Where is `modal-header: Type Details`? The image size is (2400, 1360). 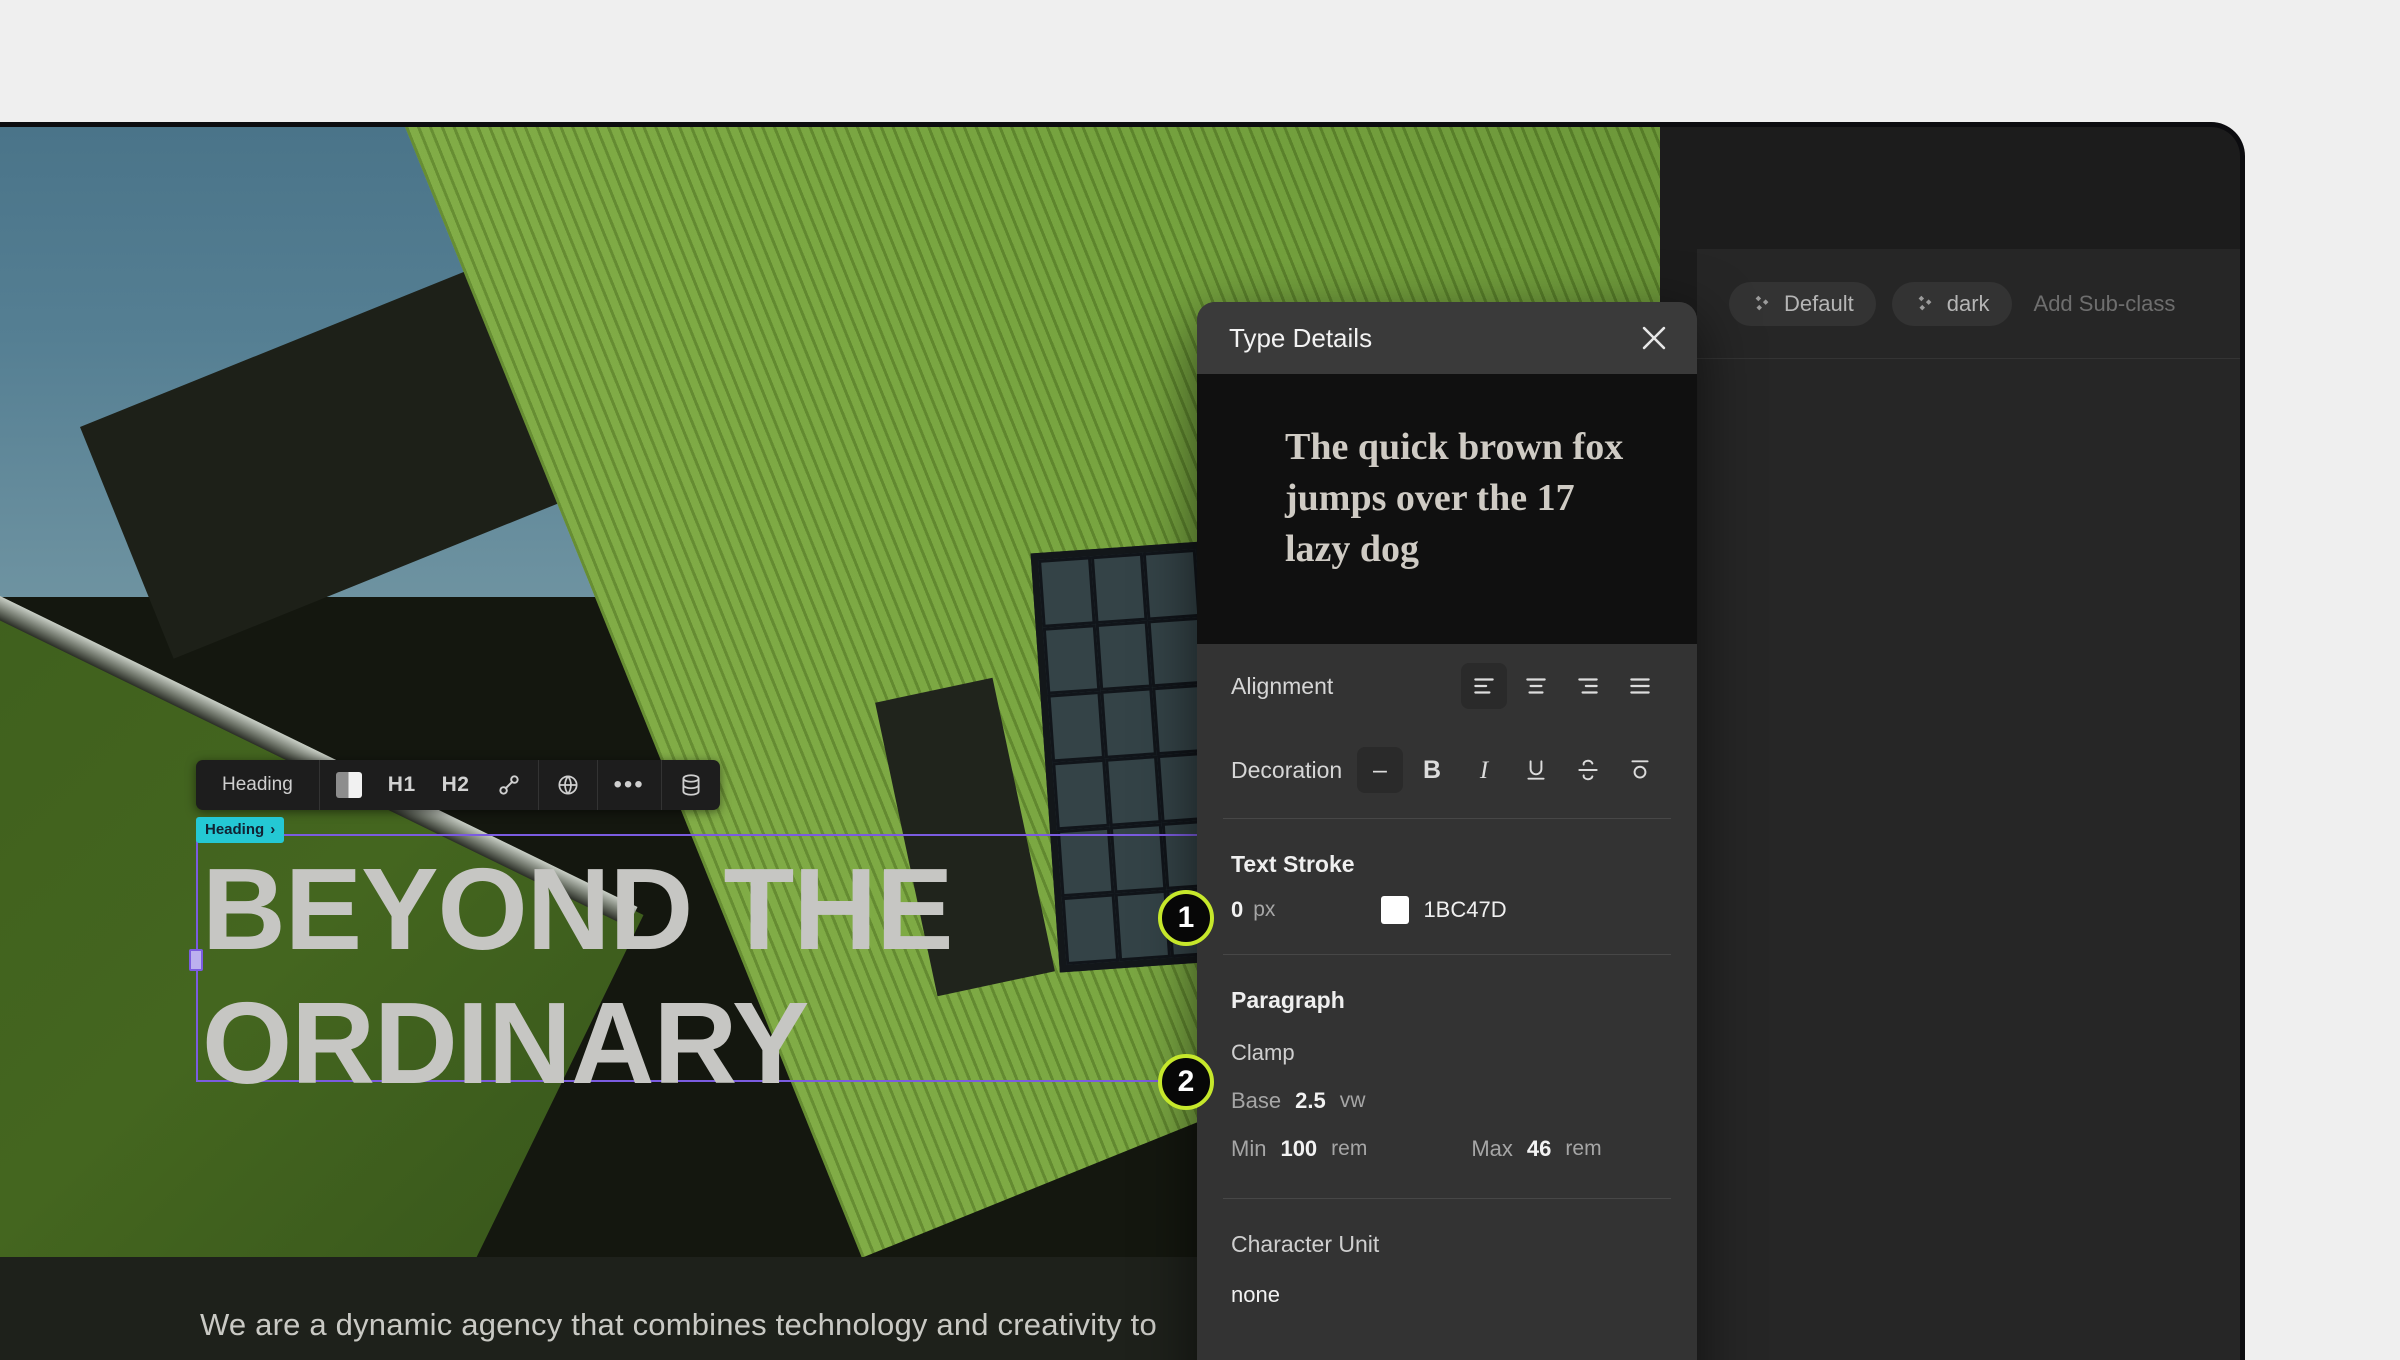
modal-header: Type Details is located at coordinates (1447, 338).